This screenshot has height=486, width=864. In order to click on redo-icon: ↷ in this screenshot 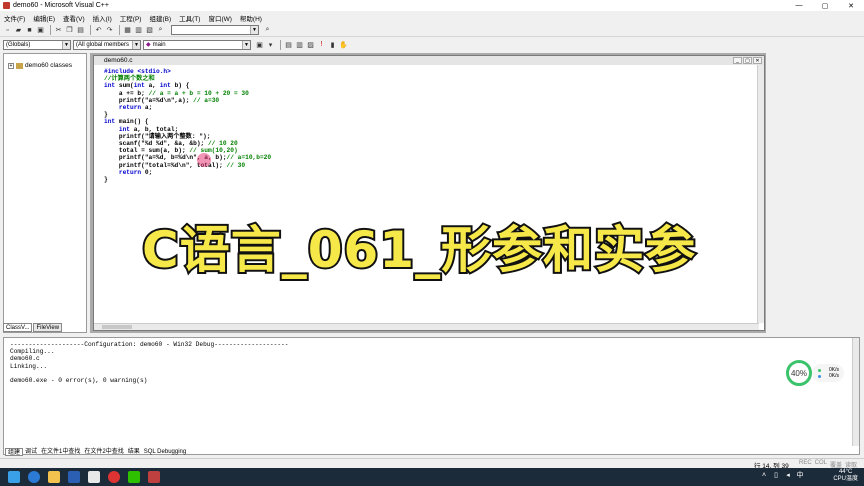, I will do `click(109, 30)`.